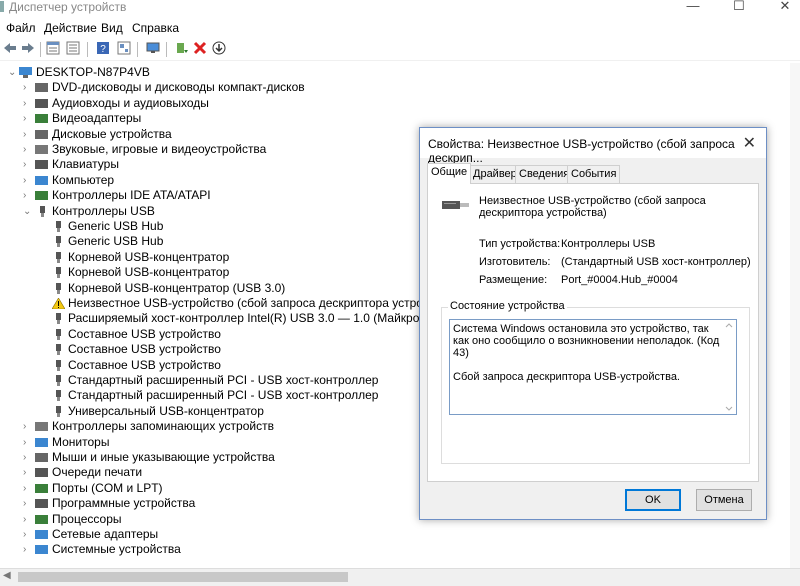 The width and height of the screenshot is (800, 586). Describe the element at coordinates (53, 48) in the screenshot. I see `properties-icon` at that location.